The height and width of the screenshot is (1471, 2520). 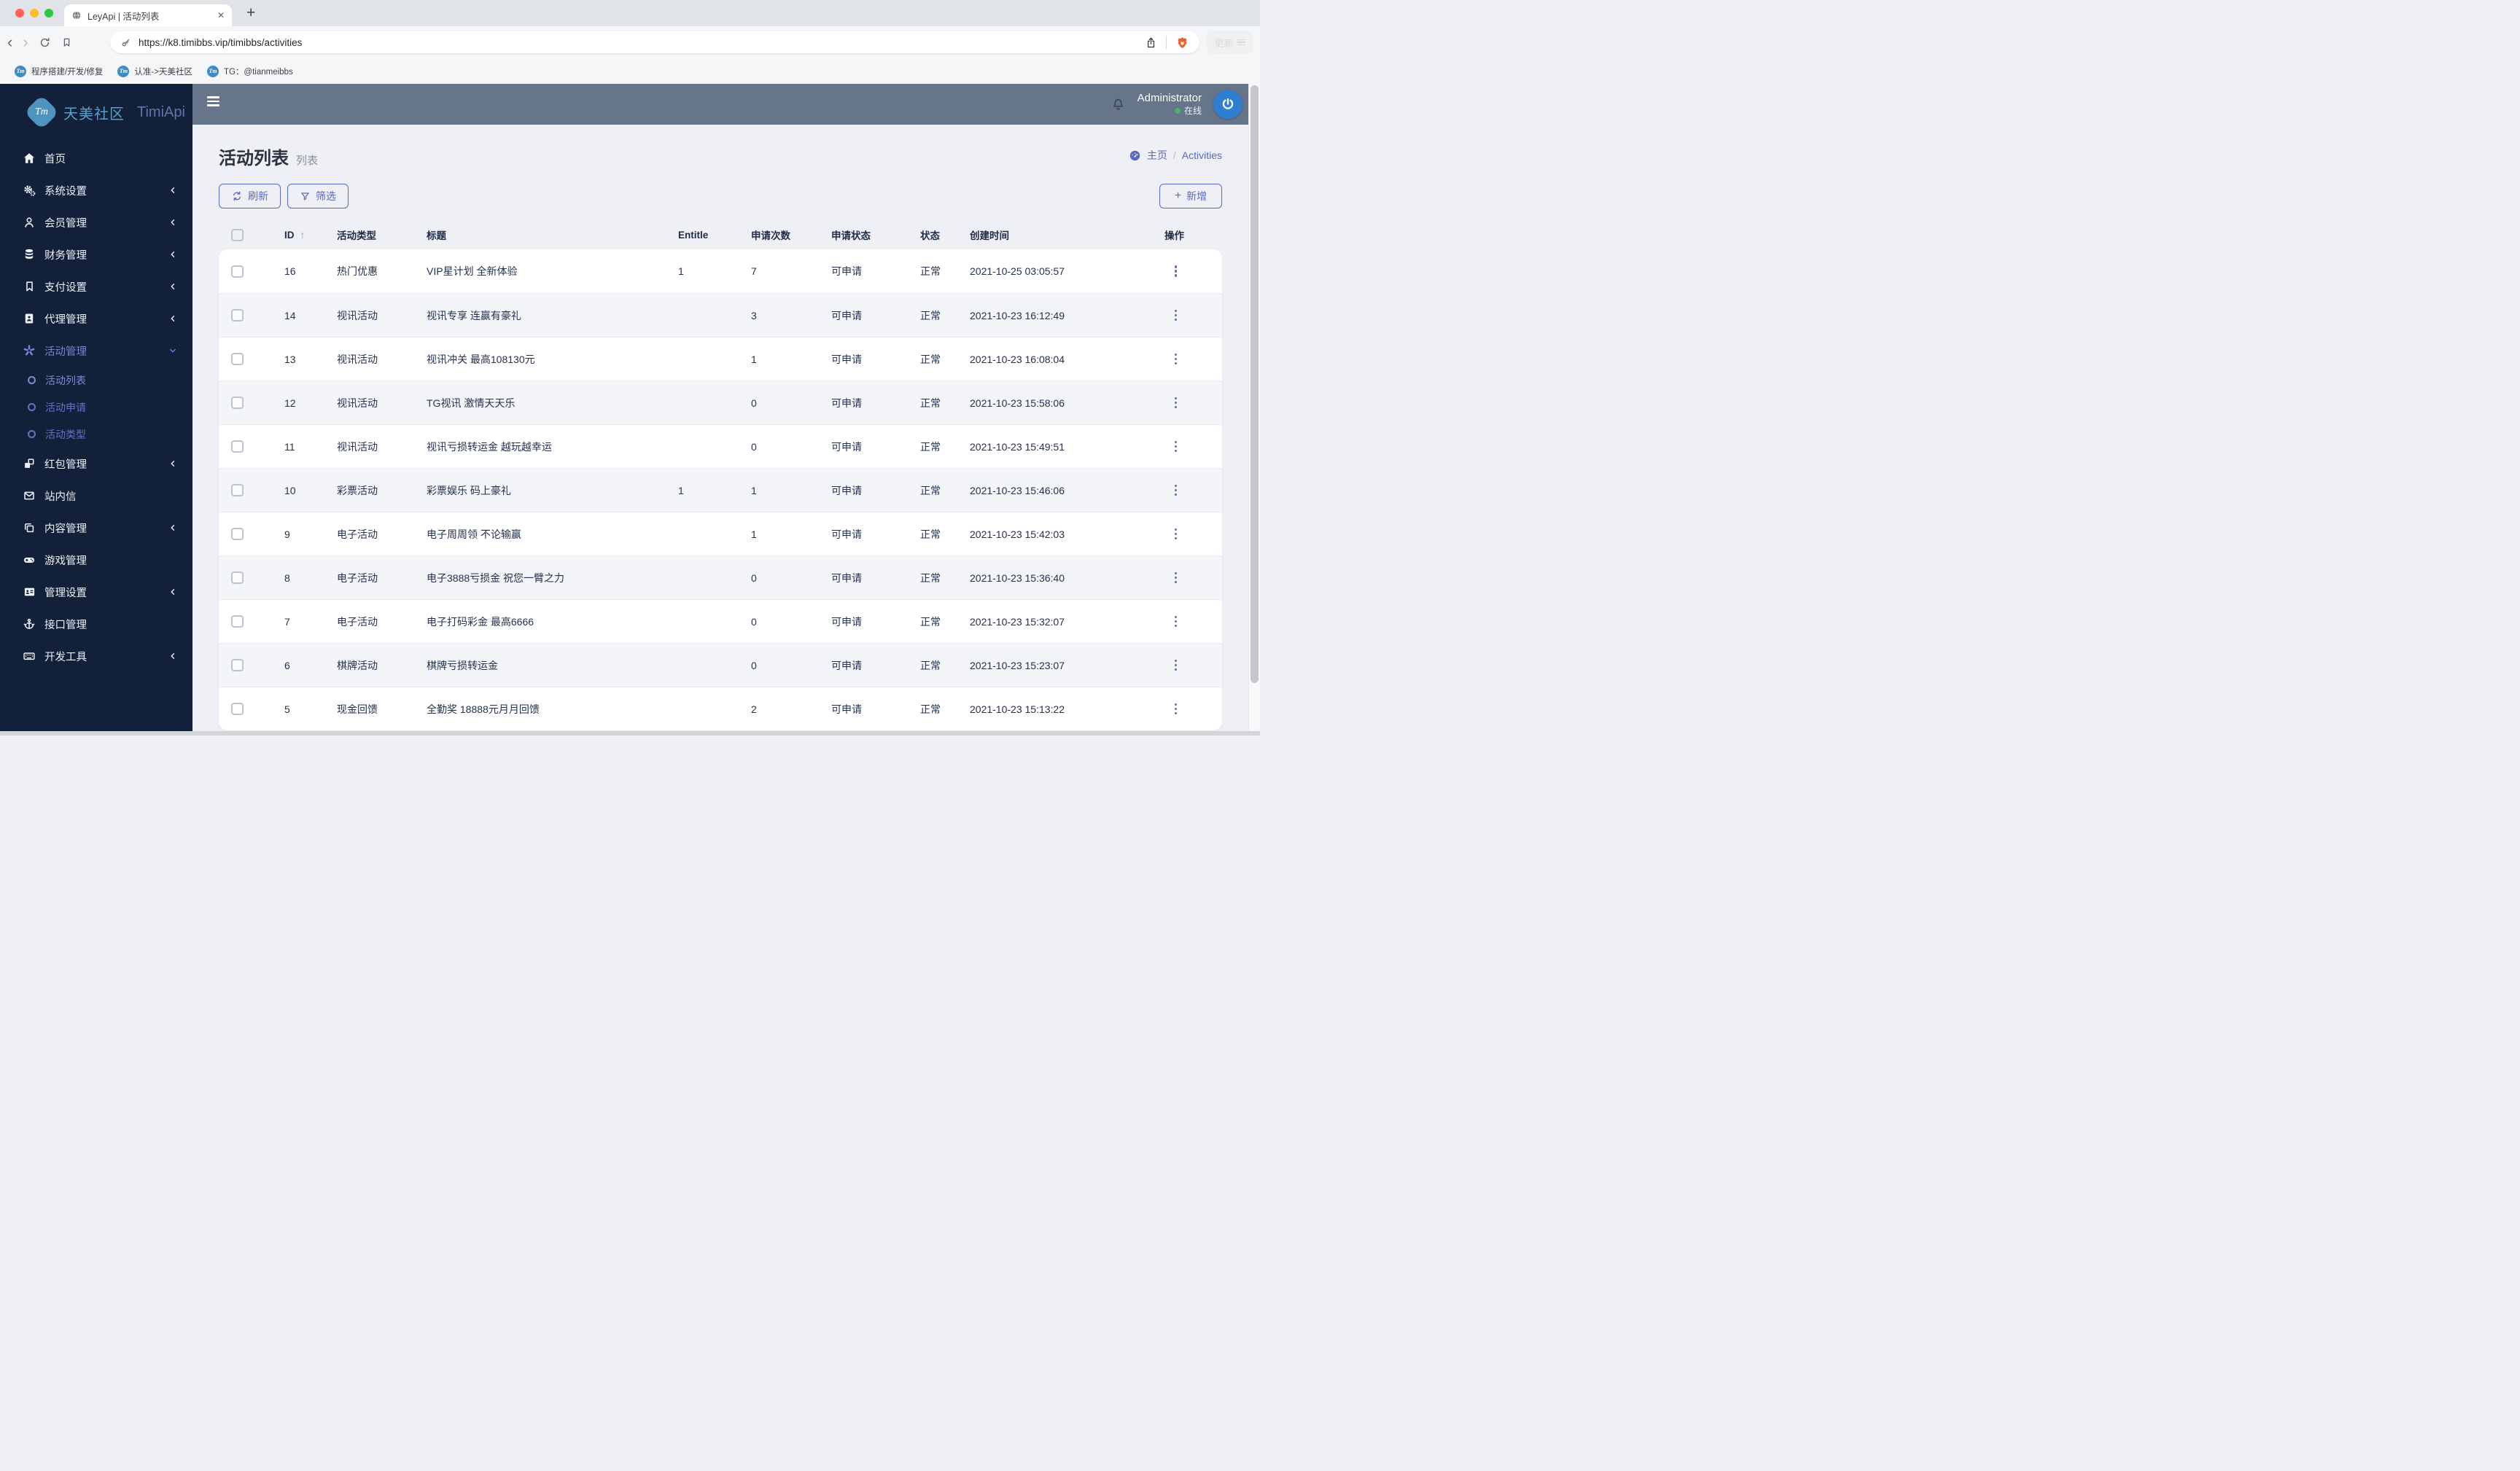 What do you see at coordinates (20, 71) in the screenshot?
I see `tm-favicon: Tm` at bounding box center [20, 71].